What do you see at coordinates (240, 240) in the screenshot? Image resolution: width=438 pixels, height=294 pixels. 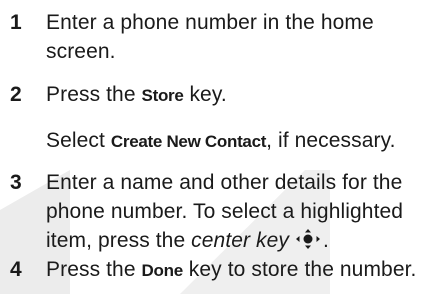 I see `center-key-label: center key` at bounding box center [240, 240].